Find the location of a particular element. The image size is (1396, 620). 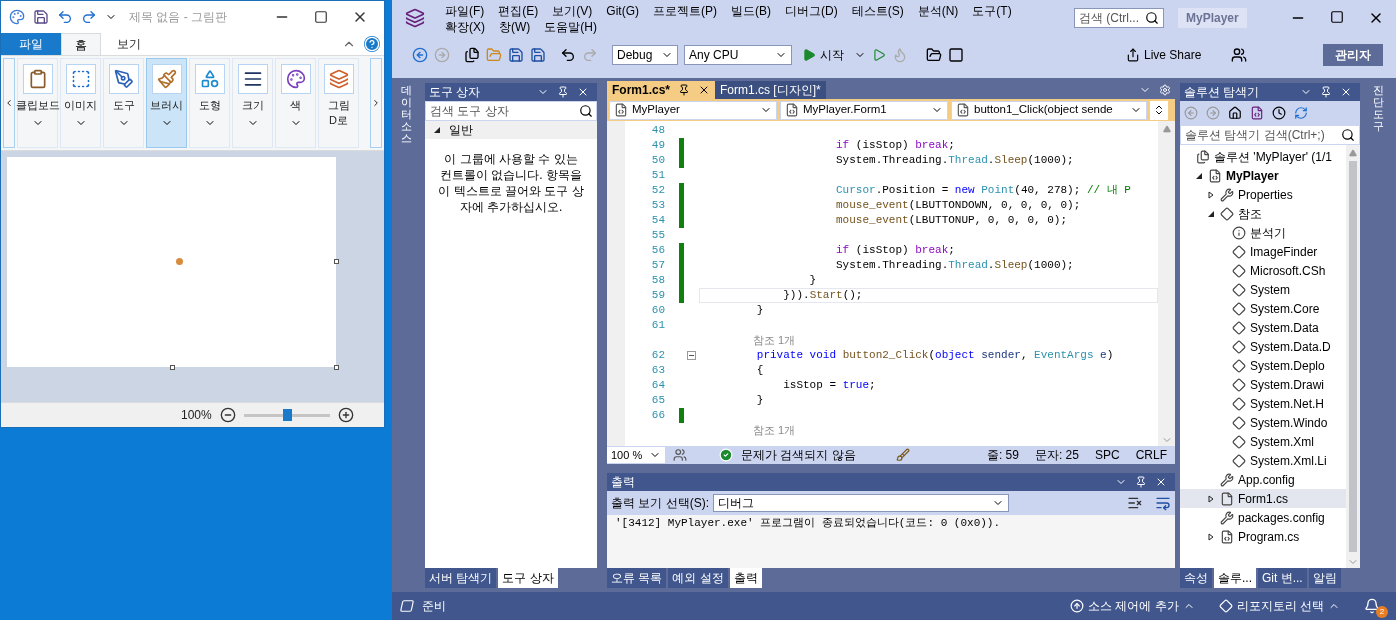

save-all-icon is located at coordinates (538, 55).